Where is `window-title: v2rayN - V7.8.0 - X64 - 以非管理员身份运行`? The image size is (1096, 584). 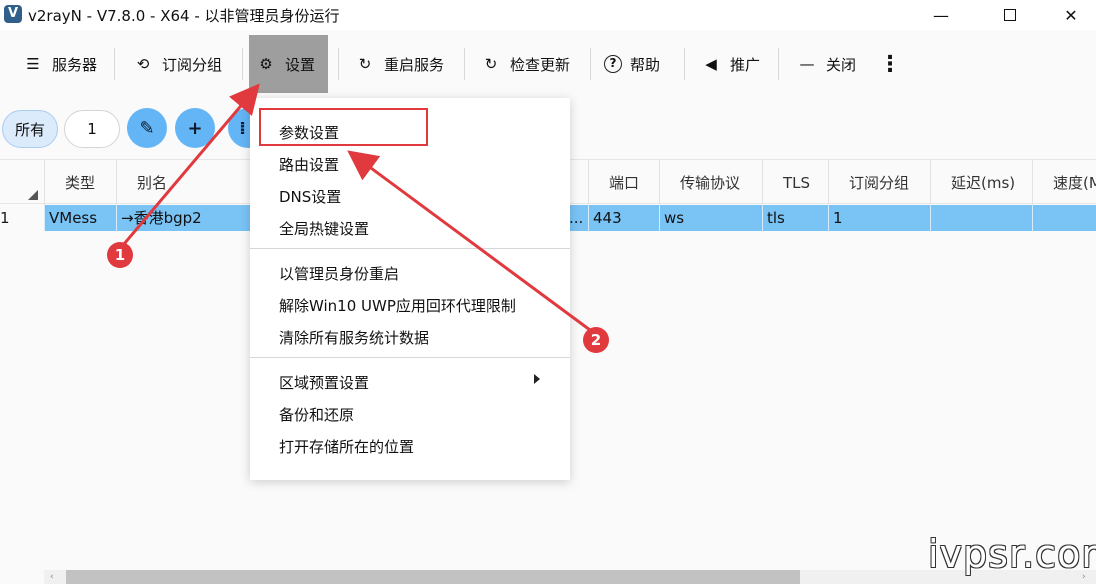 window-title: v2rayN - V7.8.0 - X64 - 以非管理员身份运行 is located at coordinates (184, 16).